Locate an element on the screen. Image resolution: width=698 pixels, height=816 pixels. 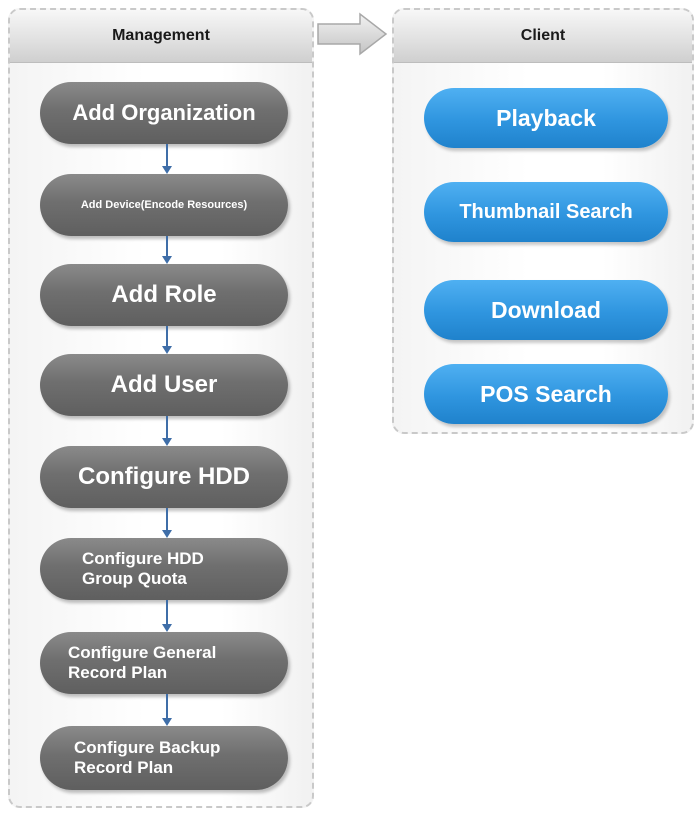
step-add-device: Add Device(Encode Resources) is located at coordinates (164, 205).